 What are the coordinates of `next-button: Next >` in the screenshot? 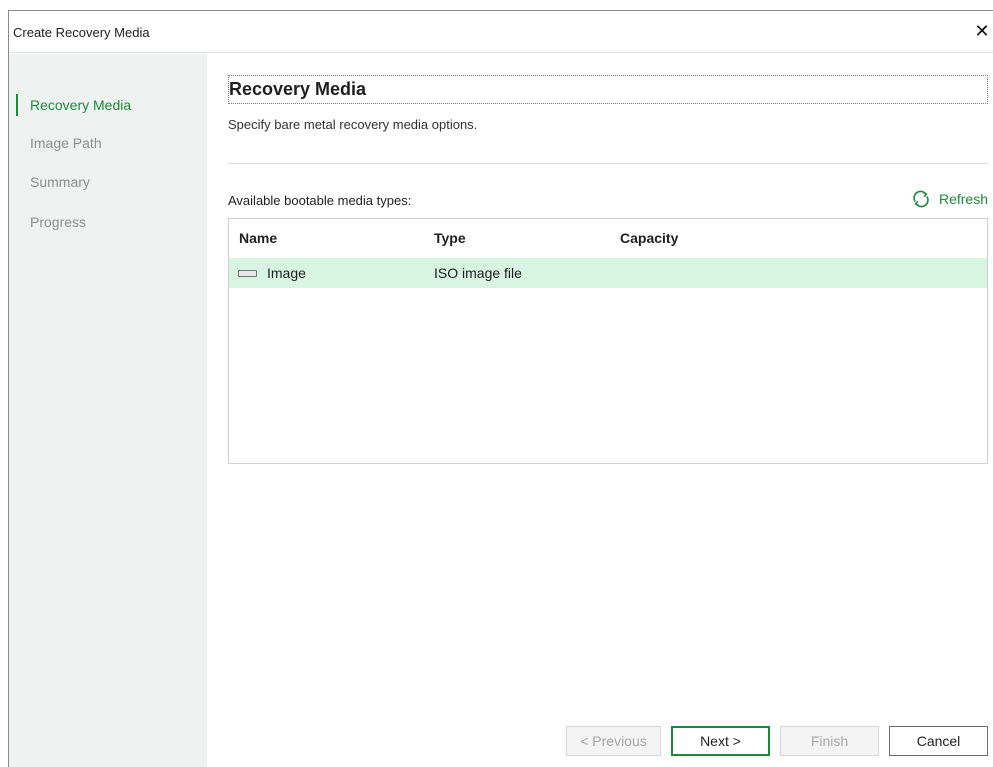 It's located at (720, 741).